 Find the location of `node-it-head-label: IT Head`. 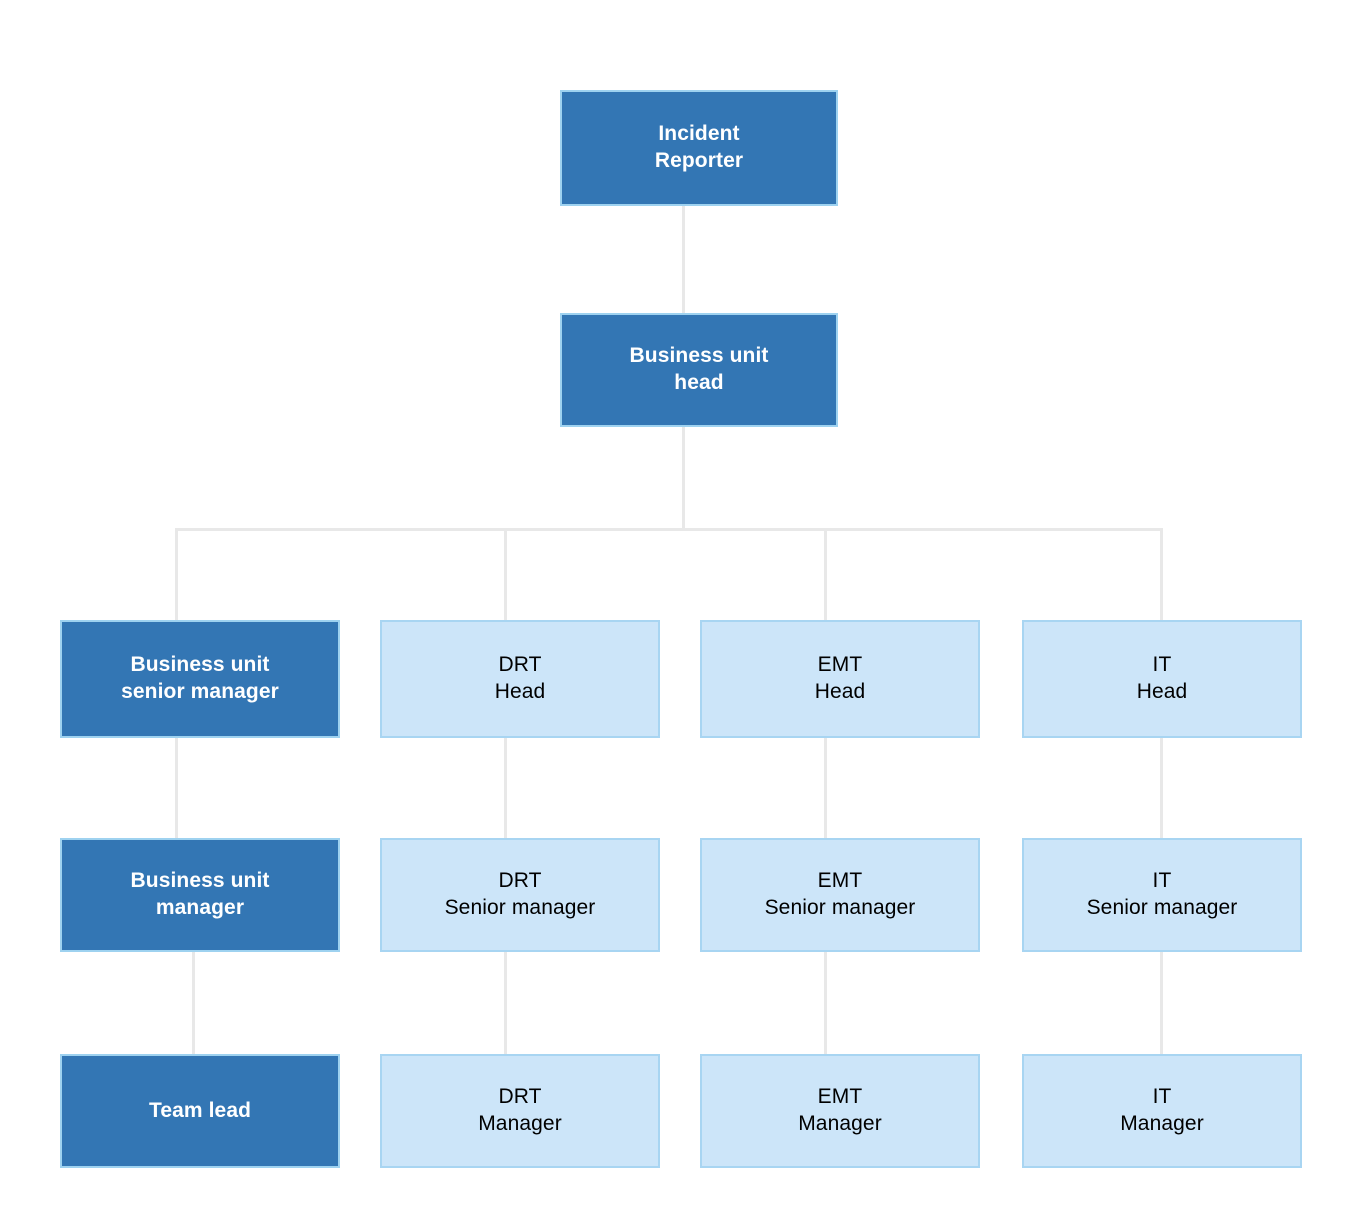

node-it-head-label: IT Head is located at coordinates (1162, 678).